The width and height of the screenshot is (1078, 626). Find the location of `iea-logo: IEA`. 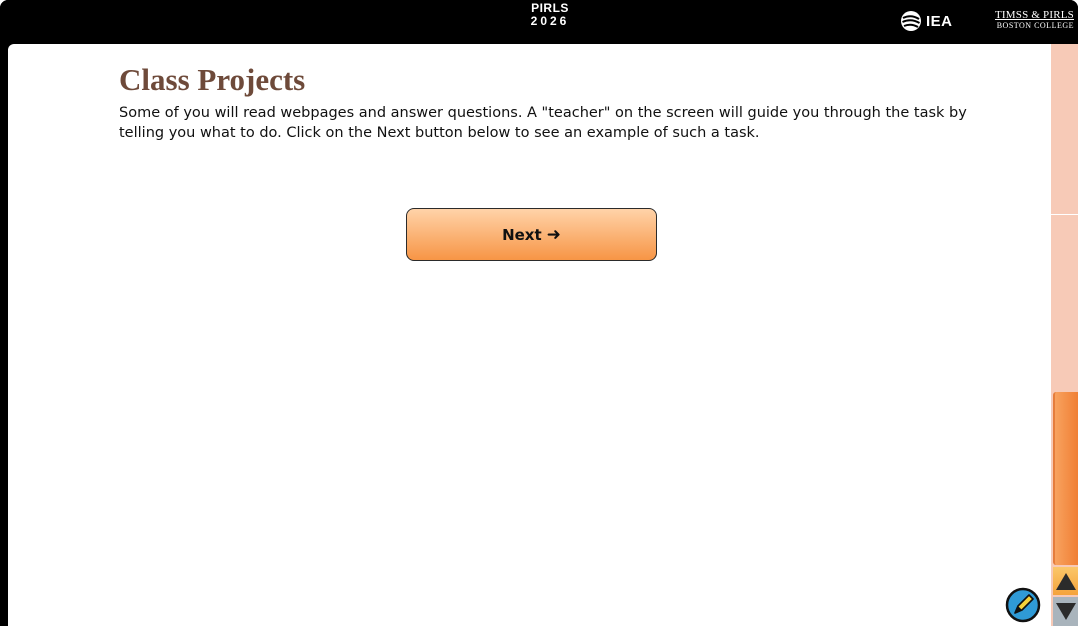

iea-logo: IEA is located at coordinates (926, 21).